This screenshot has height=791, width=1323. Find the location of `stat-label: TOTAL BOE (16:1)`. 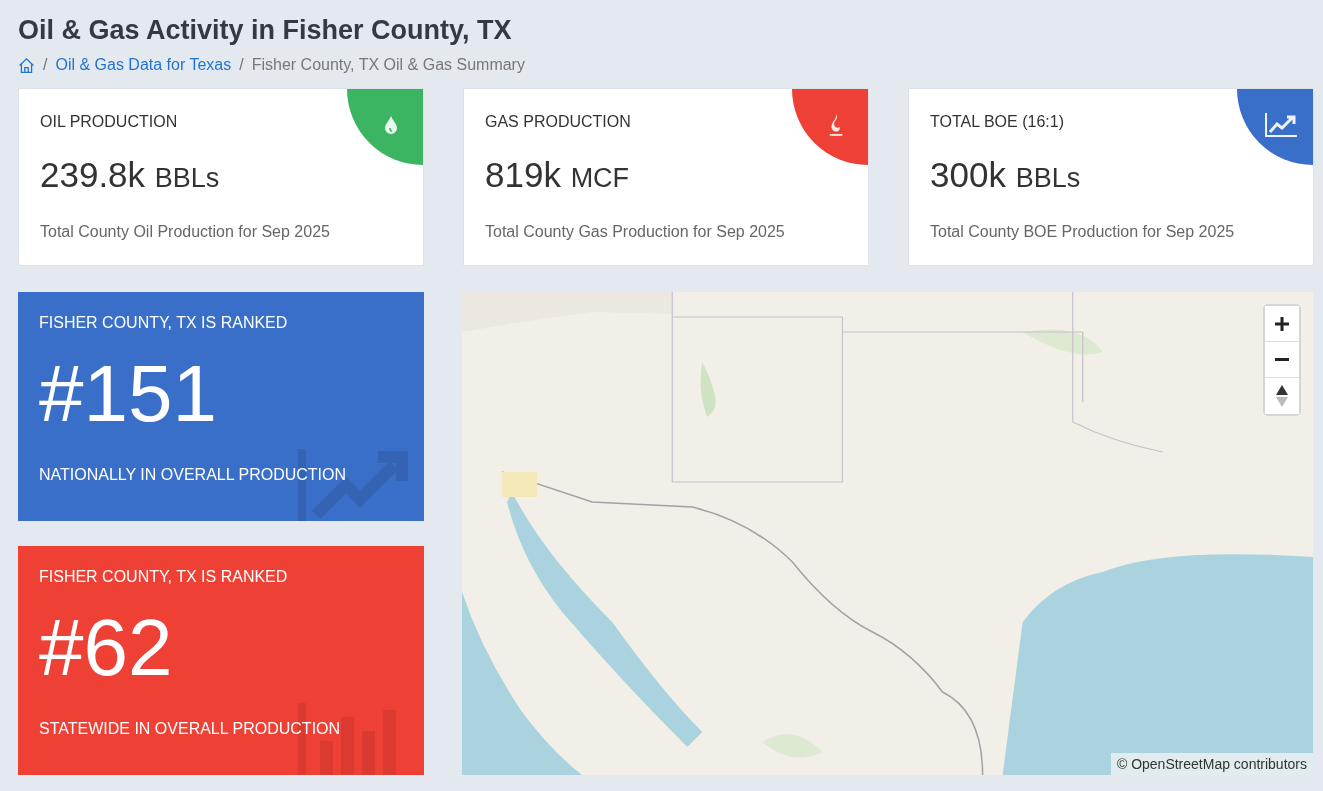

stat-label: TOTAL BOE (16:1) is located at coordinates (997, 122).